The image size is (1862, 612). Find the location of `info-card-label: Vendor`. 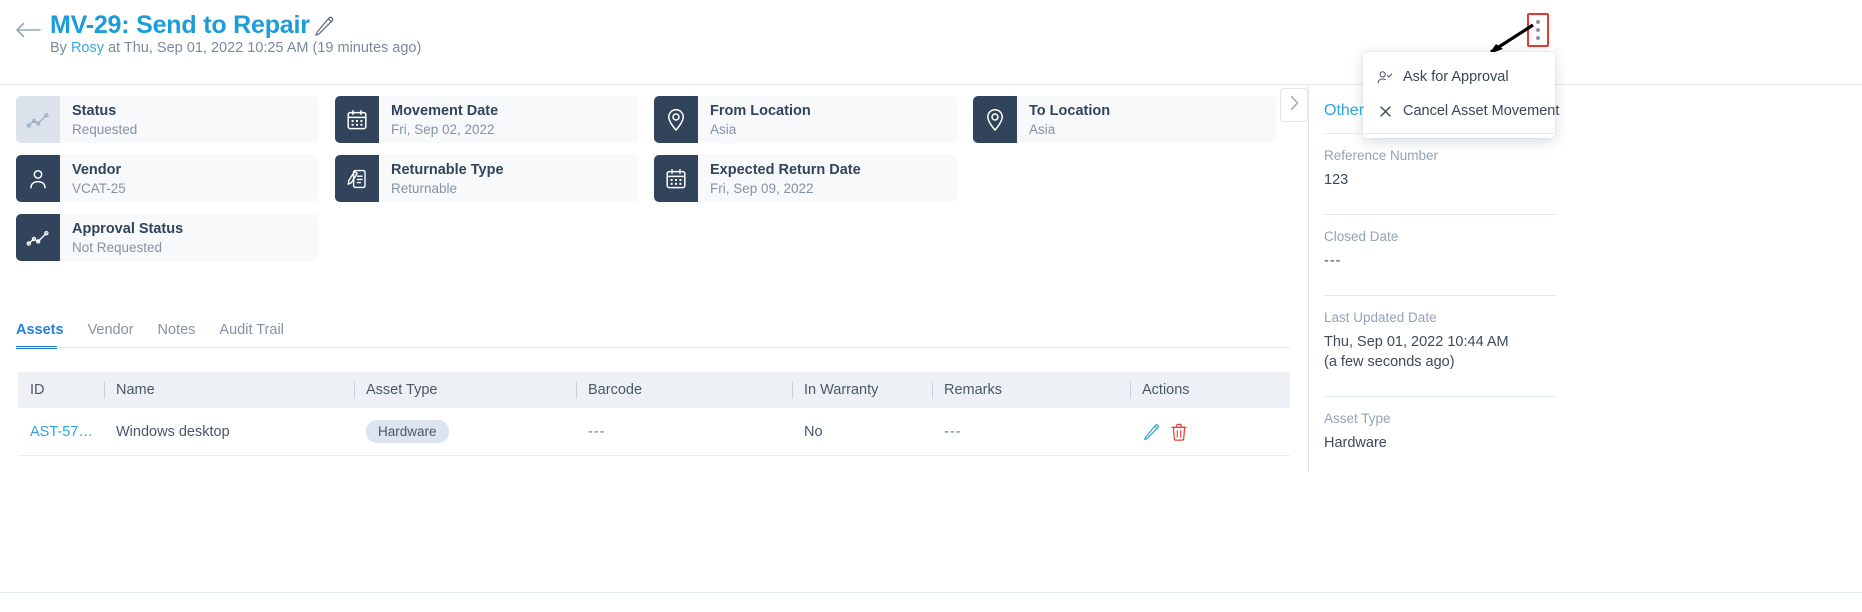

info-card-label: Vendor is located at coordinates (97, 169).